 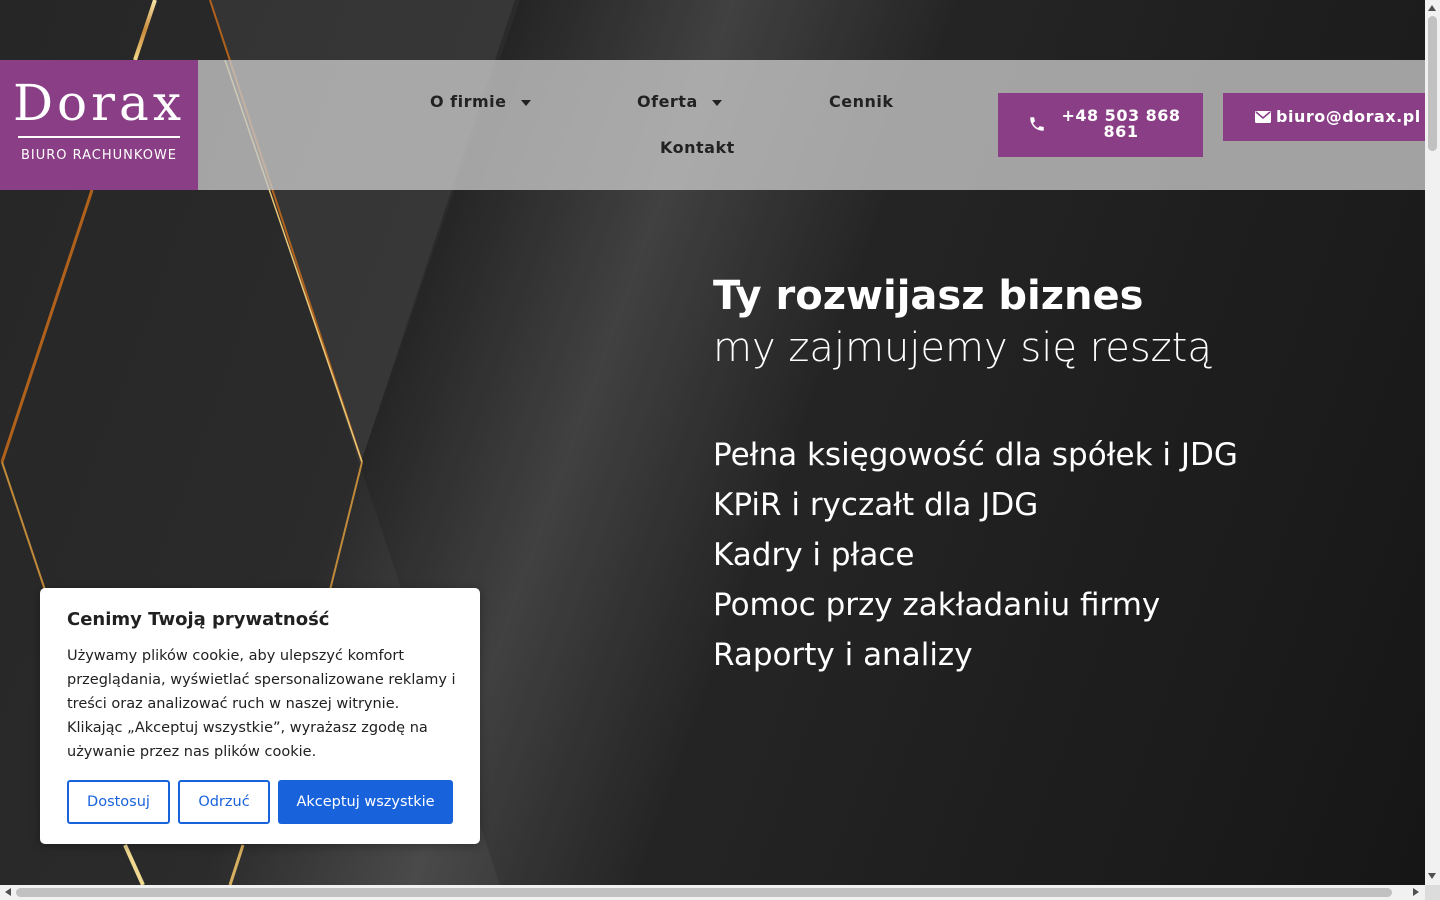 What do you see at coordinates (975, 455) in the screenshot?
I see `service-item: Pełna księgowość dla spółek i JDG` at bounding box center [975, 455].